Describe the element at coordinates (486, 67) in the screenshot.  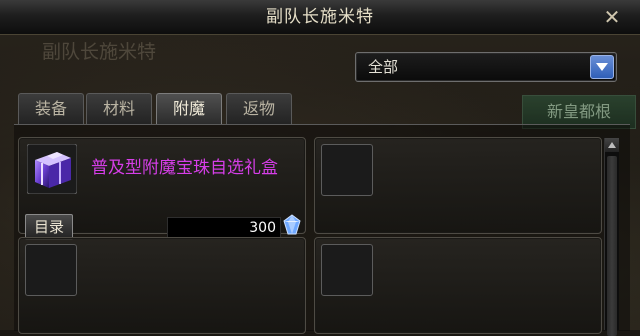
I see `category-dropdown: 全部` at that location.